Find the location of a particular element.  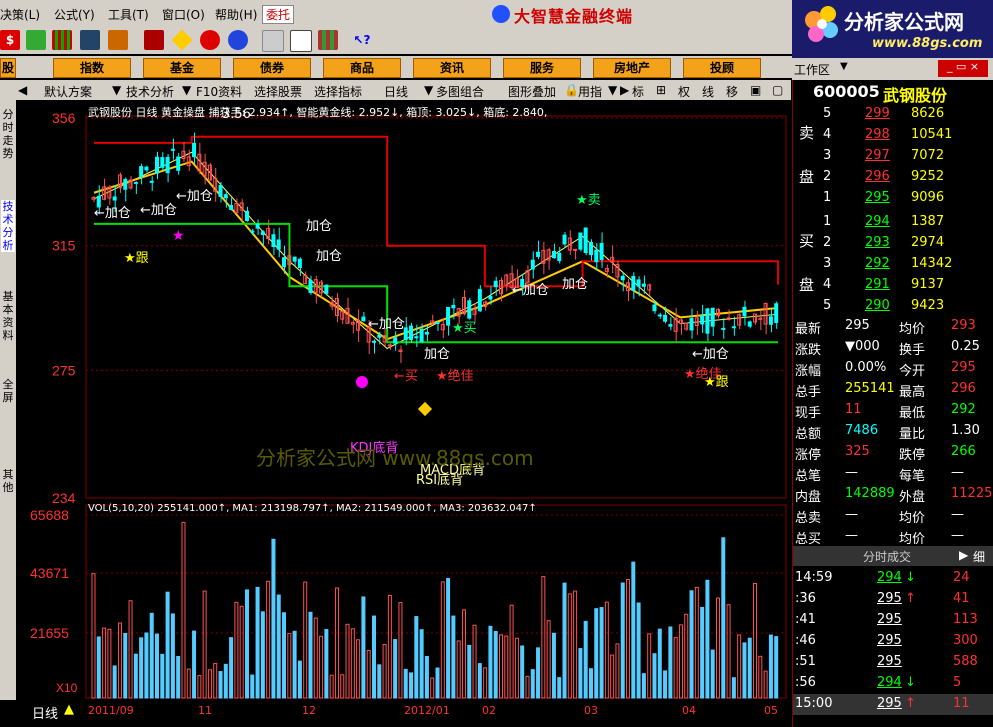

draw-line-button: 线 is located at coordinates (708, 91).